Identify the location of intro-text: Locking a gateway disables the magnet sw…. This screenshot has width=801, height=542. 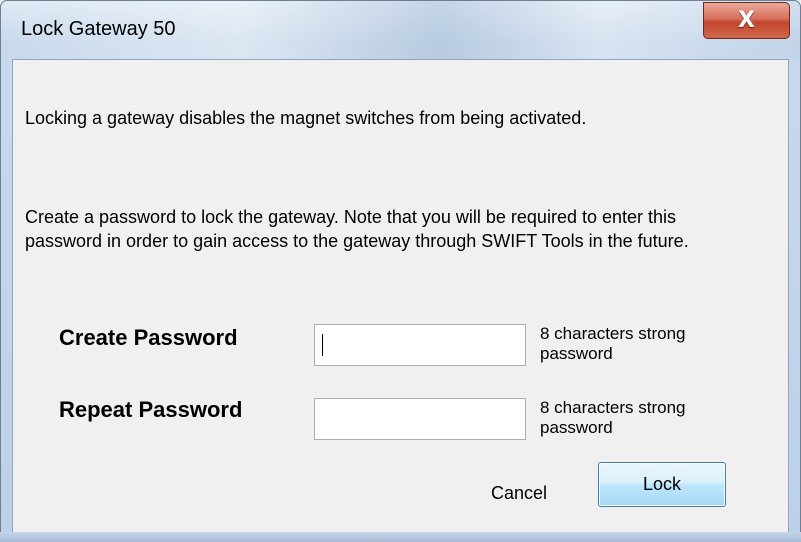
(306, 118).